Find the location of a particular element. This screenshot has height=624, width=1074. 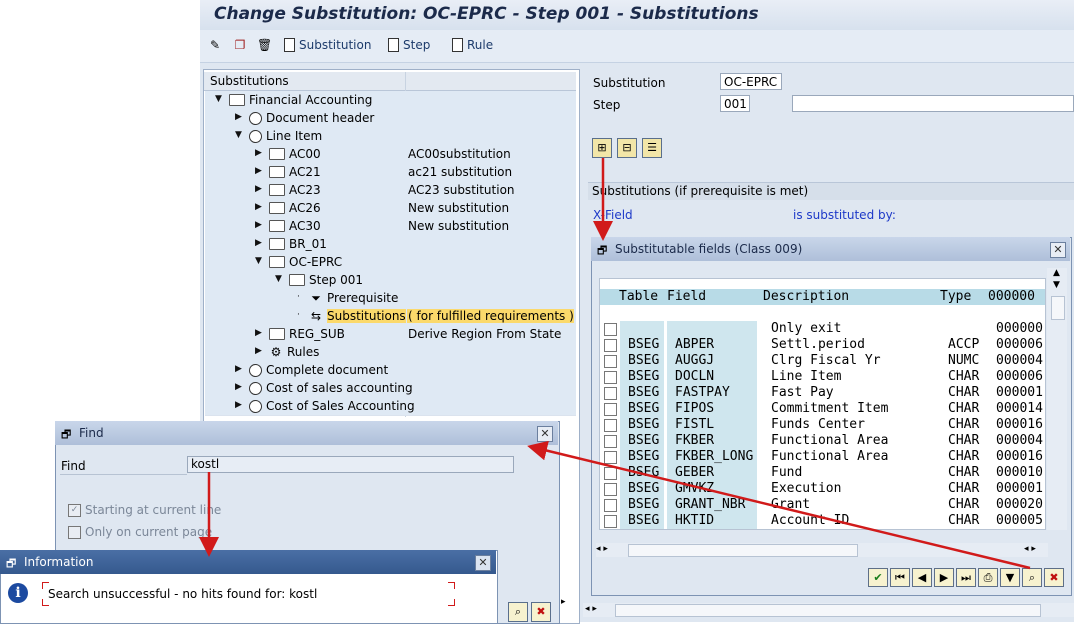

arrow-to-find-dialog is located at coordinates (779, 505).